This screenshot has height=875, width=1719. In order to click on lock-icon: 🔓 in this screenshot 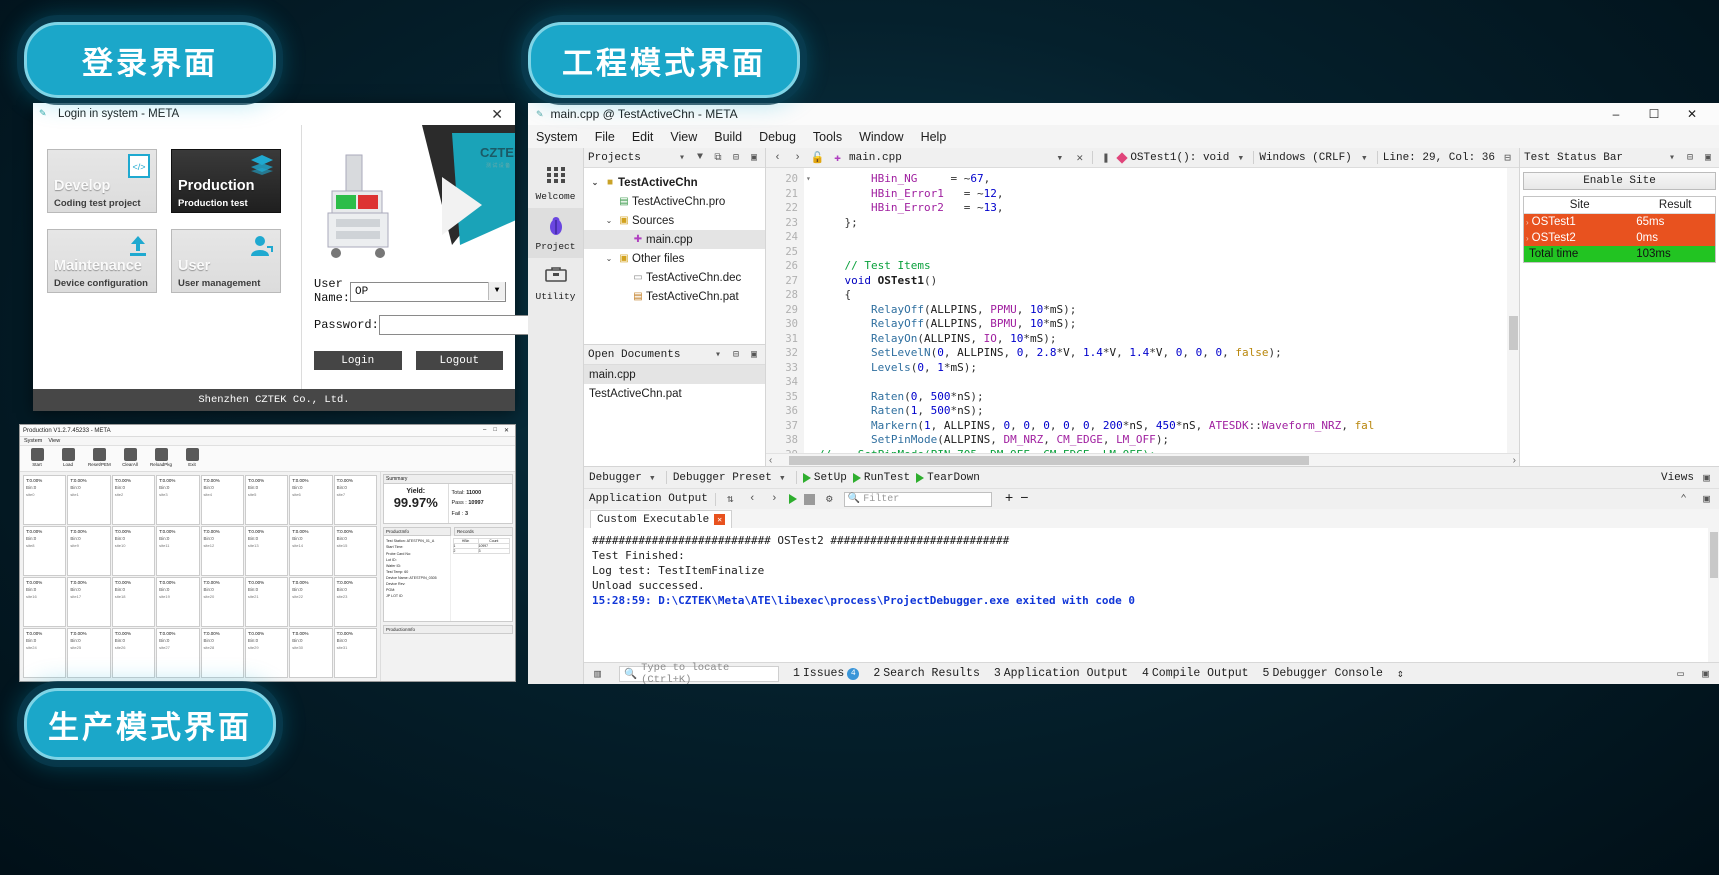, I will do `click(817, 158)`.